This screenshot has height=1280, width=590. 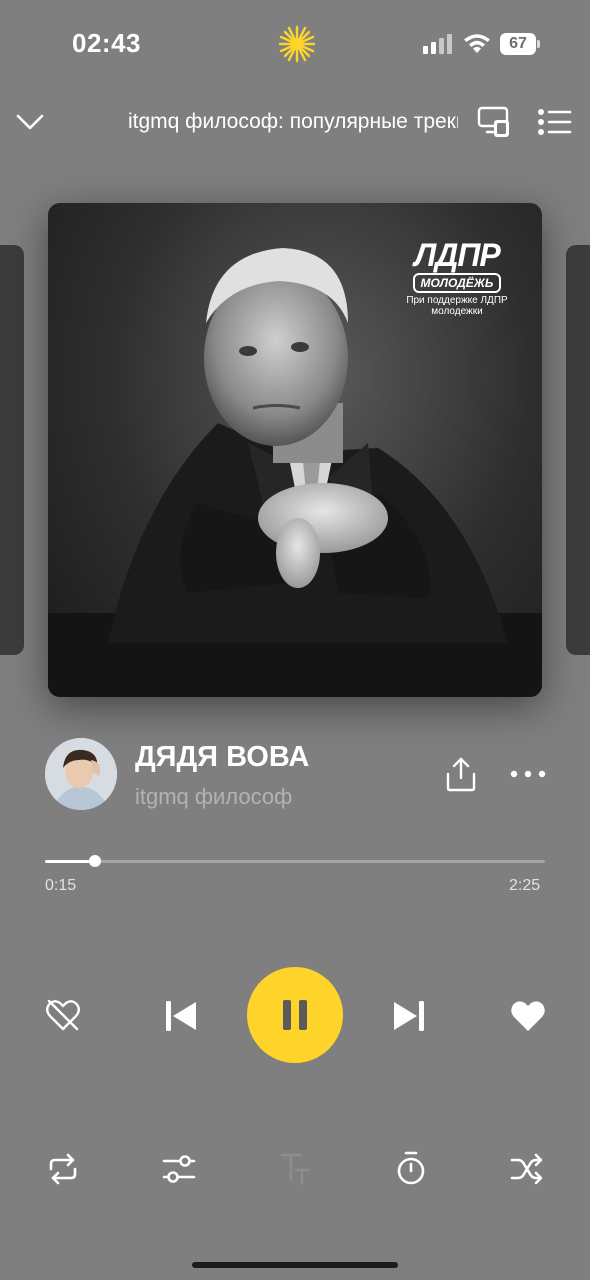 I want to click on lyrics-icon, so click(x=295, y=1169).